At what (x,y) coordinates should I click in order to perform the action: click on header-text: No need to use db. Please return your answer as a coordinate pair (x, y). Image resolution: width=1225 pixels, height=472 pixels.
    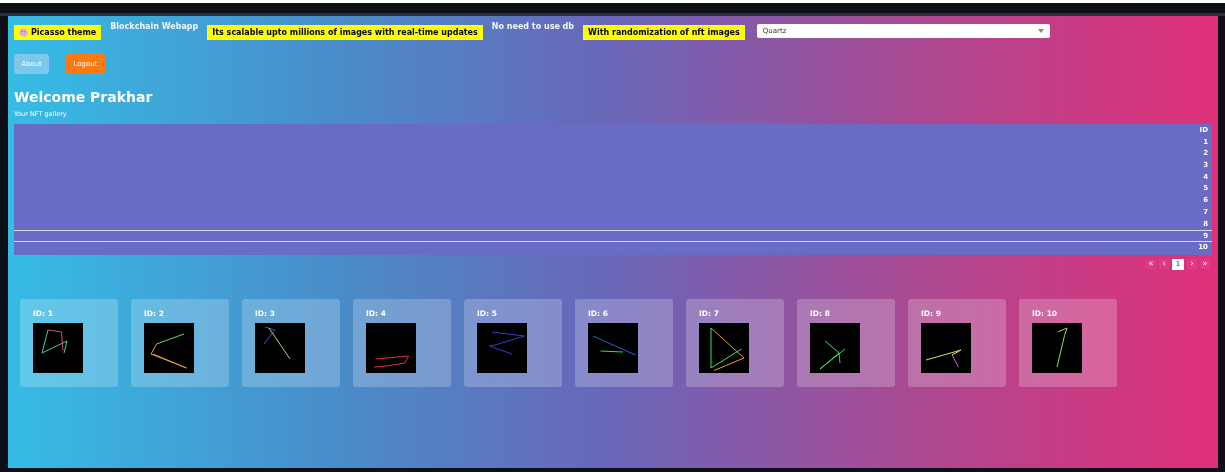
    Looking at the image, I should click on (533, 26).